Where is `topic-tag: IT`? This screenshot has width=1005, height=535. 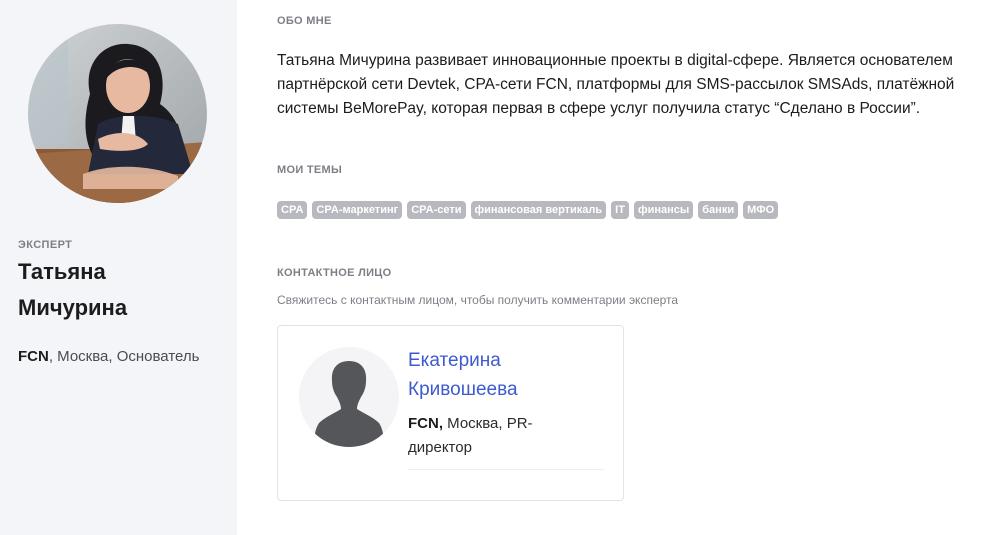
topic-tag: IT is located at coordinates (620, 210).